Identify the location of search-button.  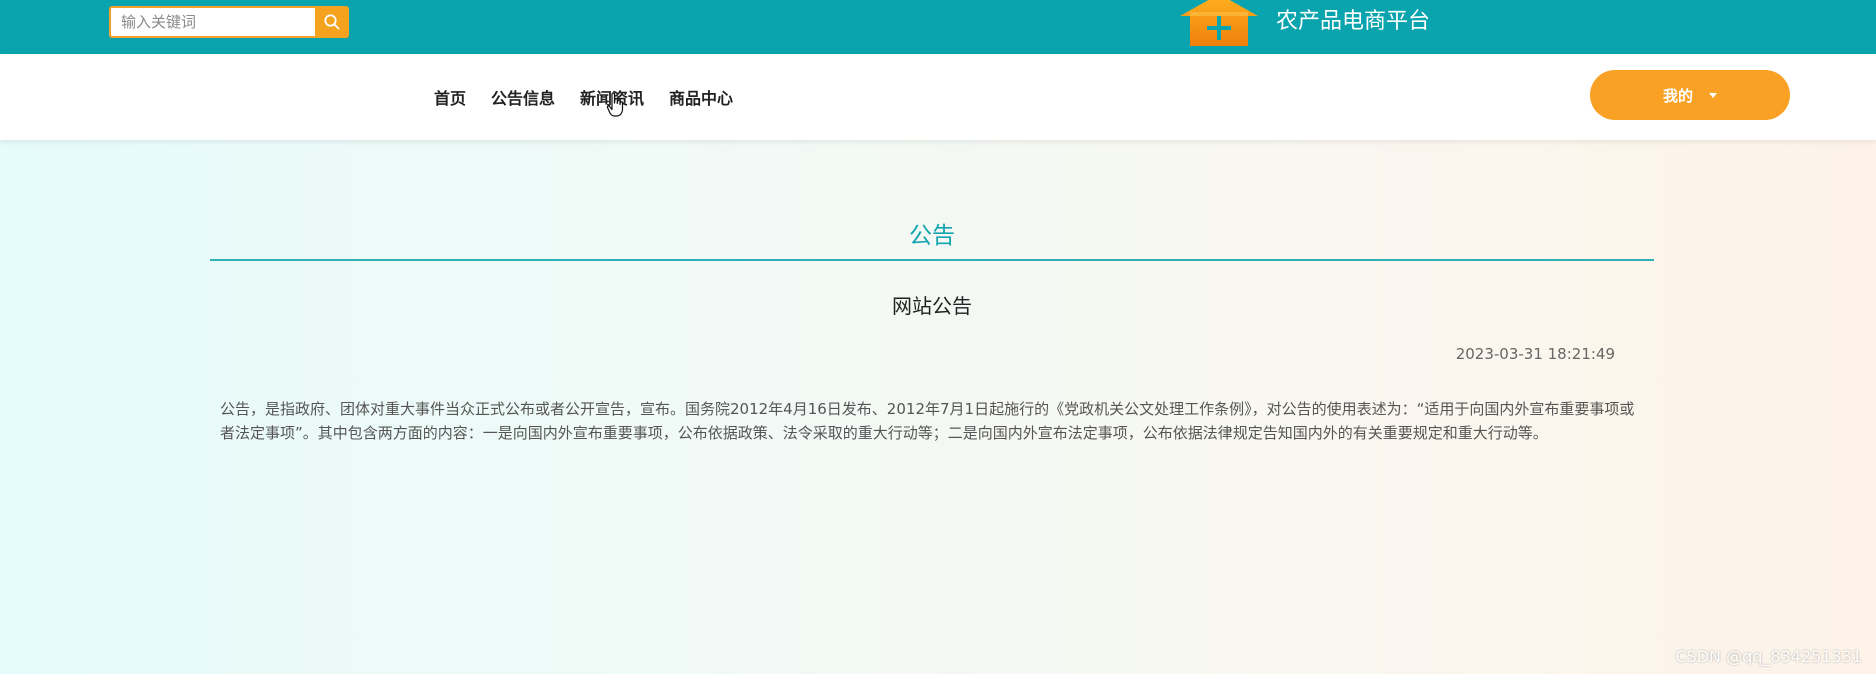
(332, 22).